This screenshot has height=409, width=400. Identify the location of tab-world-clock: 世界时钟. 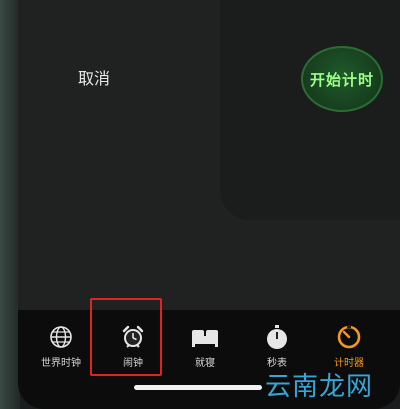
(61, 346).